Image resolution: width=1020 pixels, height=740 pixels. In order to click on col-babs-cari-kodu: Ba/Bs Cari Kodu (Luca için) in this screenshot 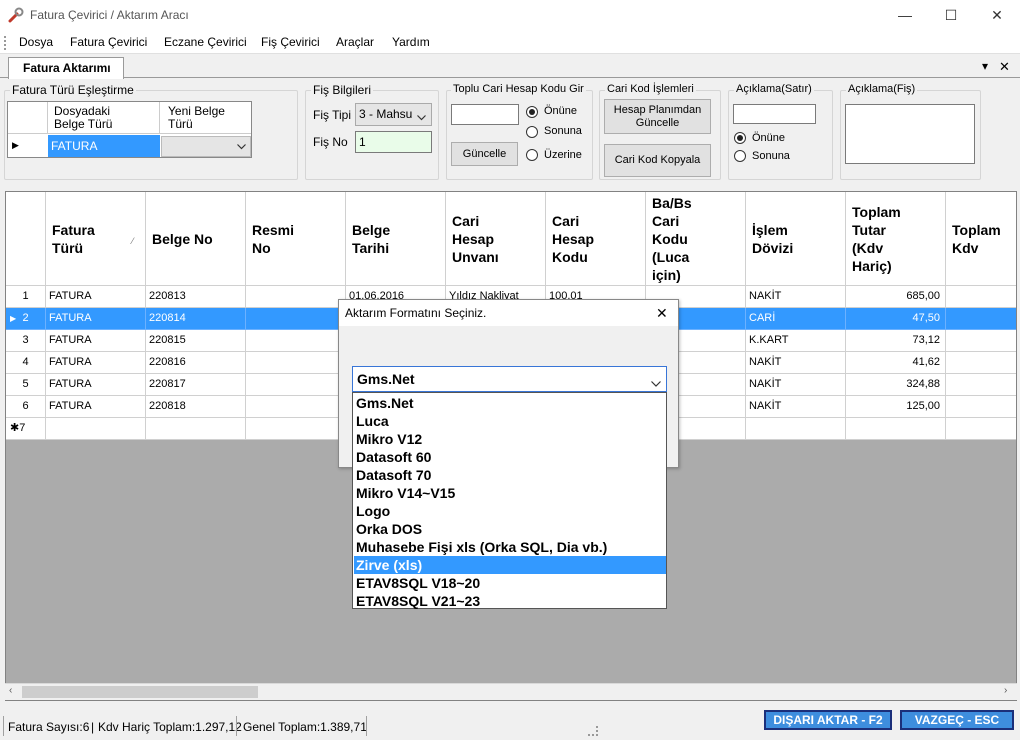, I will do `click(696, 239)`.